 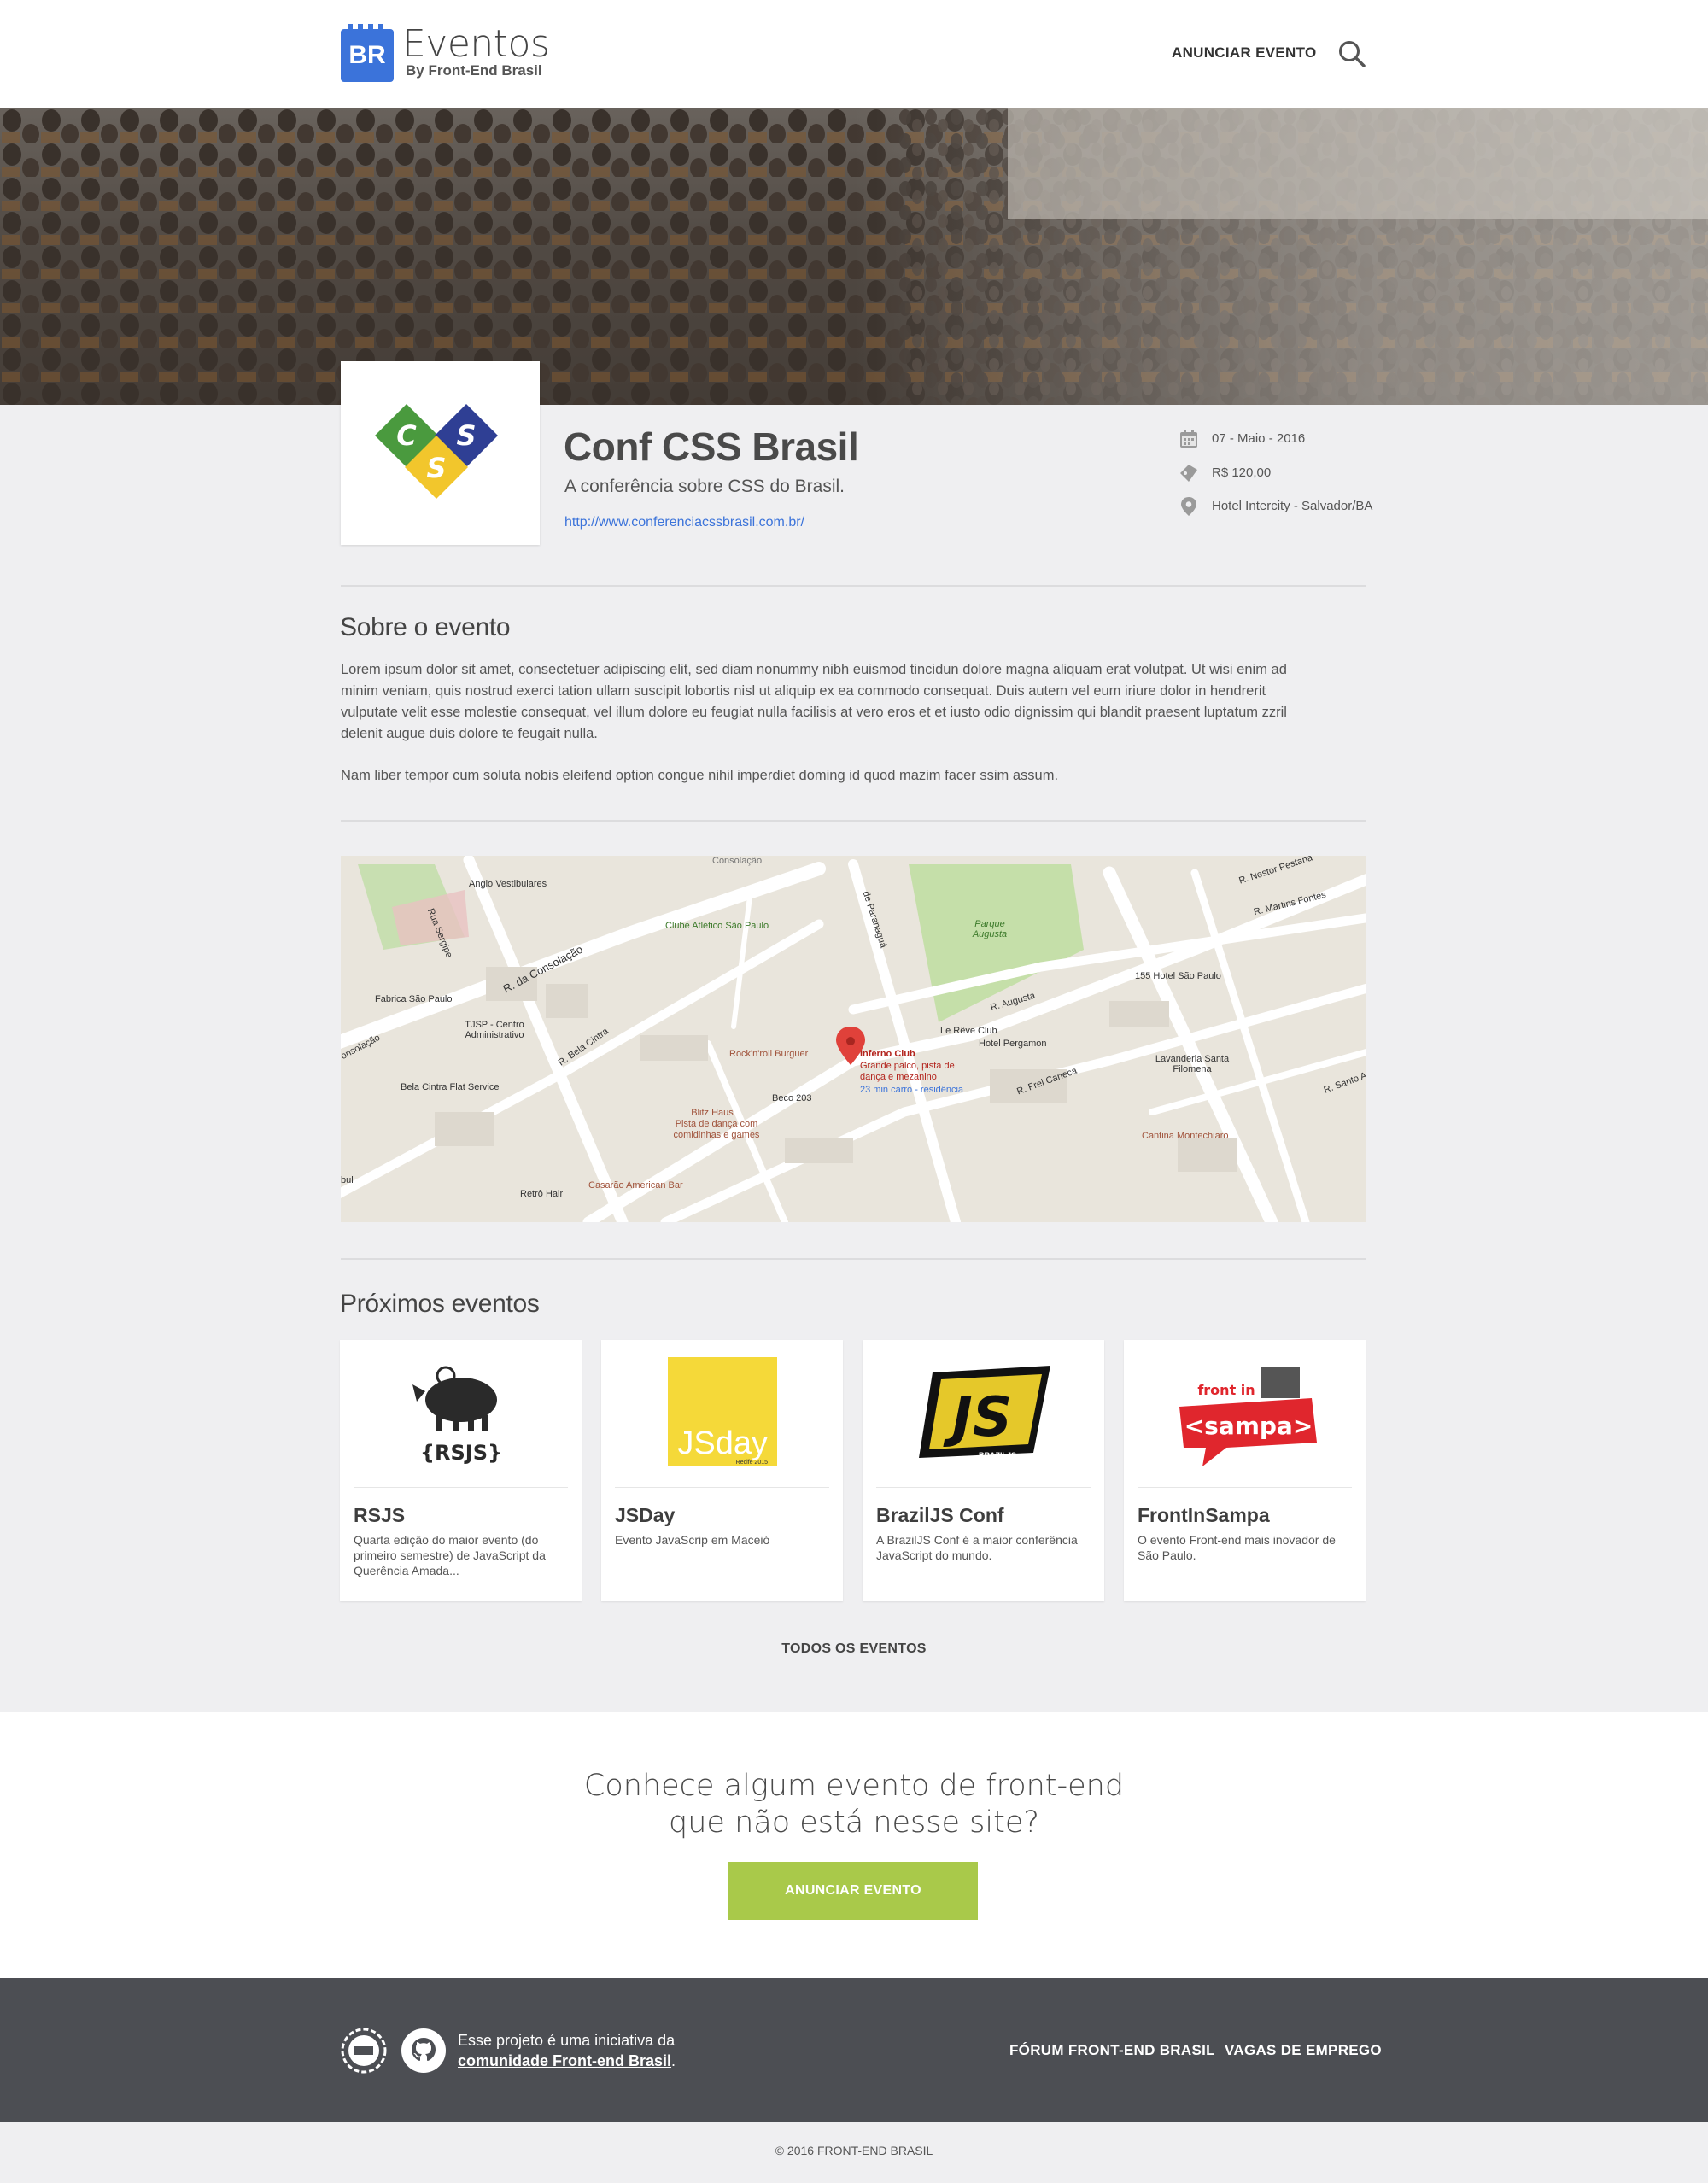 I want to click on logo-title: Eventos, so click(x=476, y=44).